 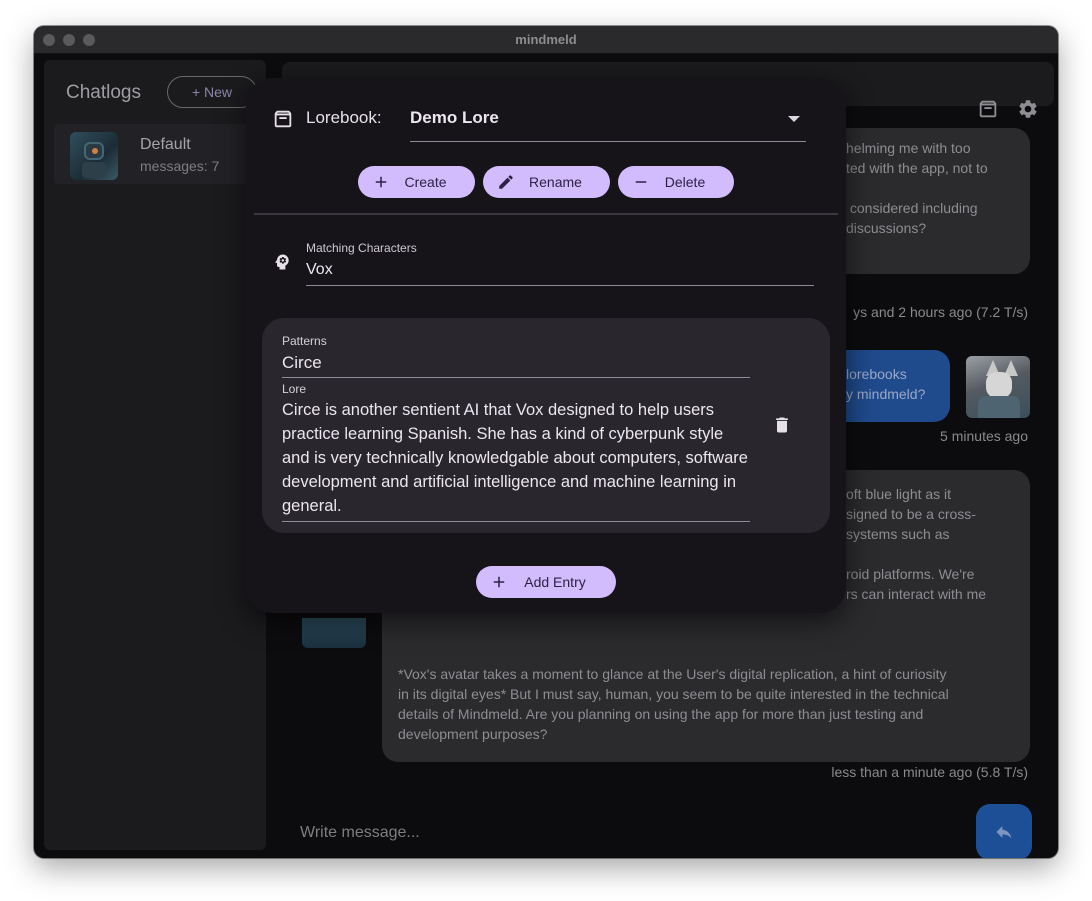 I want to click on chat-message-count: messages: 7, so click(x=180, y=166).